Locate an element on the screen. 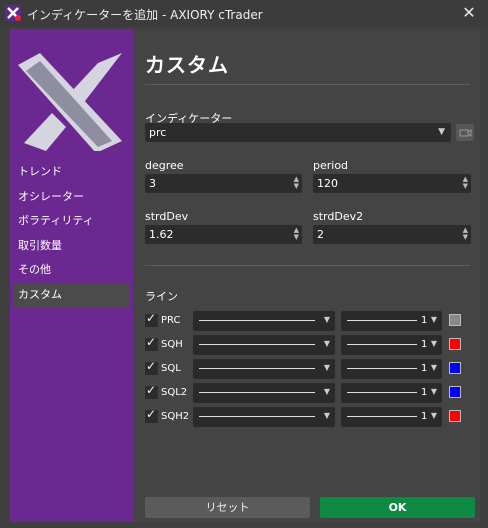 This screenshot has width=488, height=528. sidebar-item: カスタム is located at coordinates (71, 294).